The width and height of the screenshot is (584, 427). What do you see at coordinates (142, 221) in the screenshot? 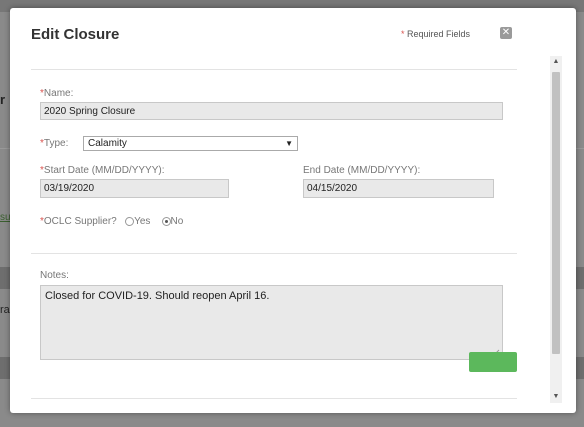
I see `supplier-yes-label: Yes` at bounding box center [142, 221].